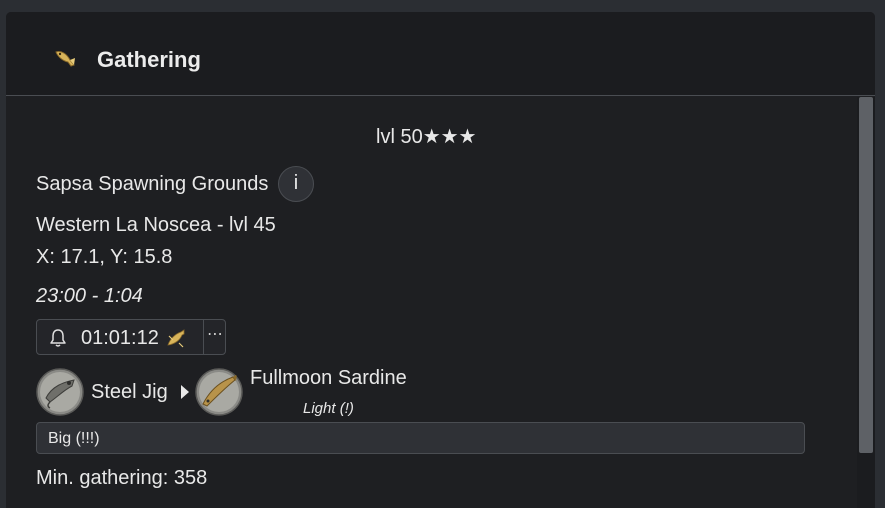 The height and width of the screenshot is (508, 885). Describe the element at coordinates (156, 225) in the screenshot. I see `zone-label: Western La Noscea - lvl 45` at that location.